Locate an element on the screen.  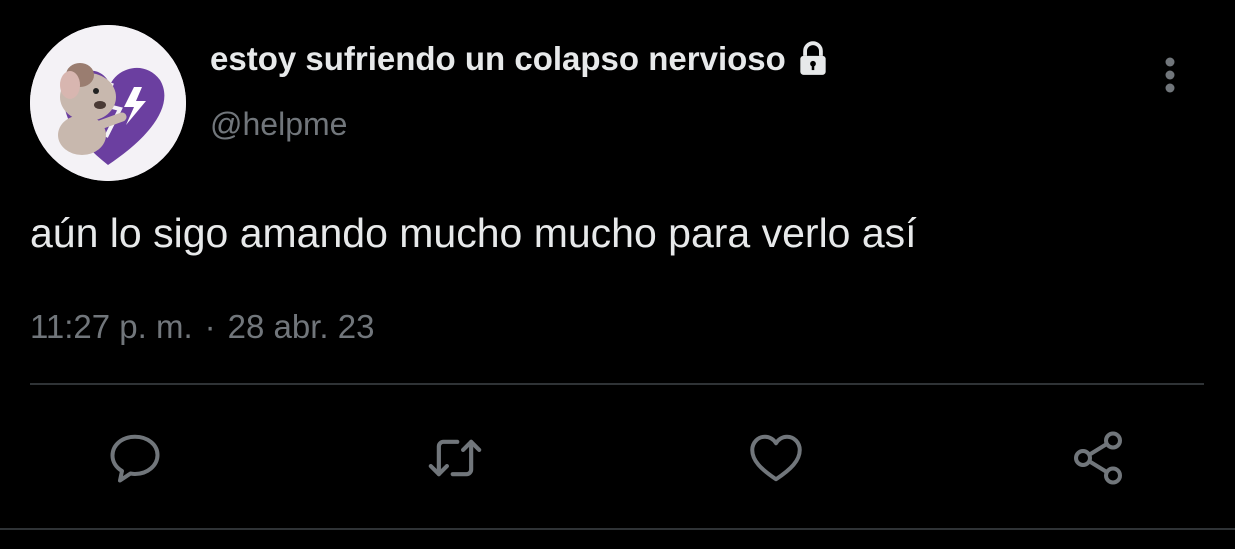
tweet-time: 11:27 p. m. is located at coordinates (111, 326).